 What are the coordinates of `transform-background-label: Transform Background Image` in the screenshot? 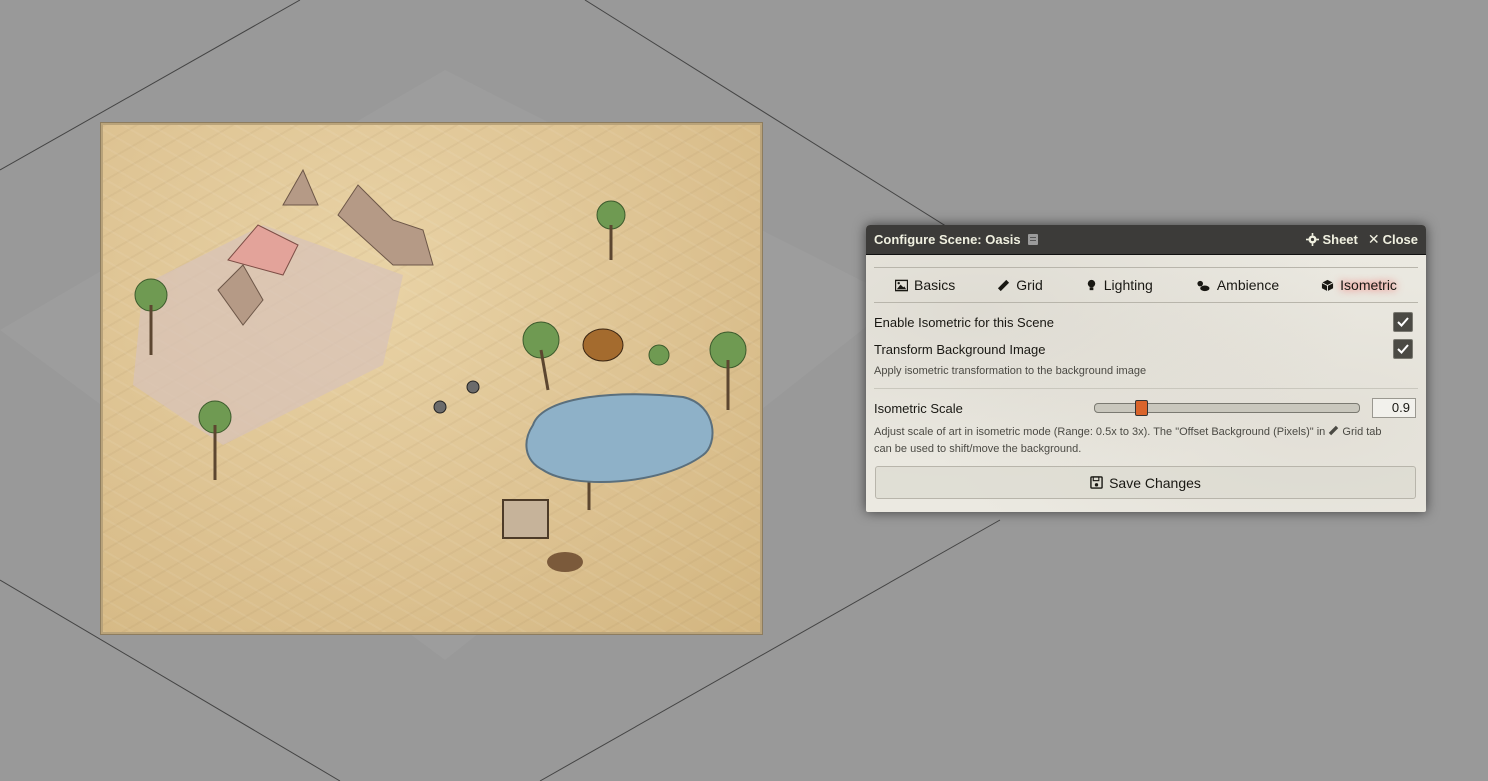 It's located at (960, 349).